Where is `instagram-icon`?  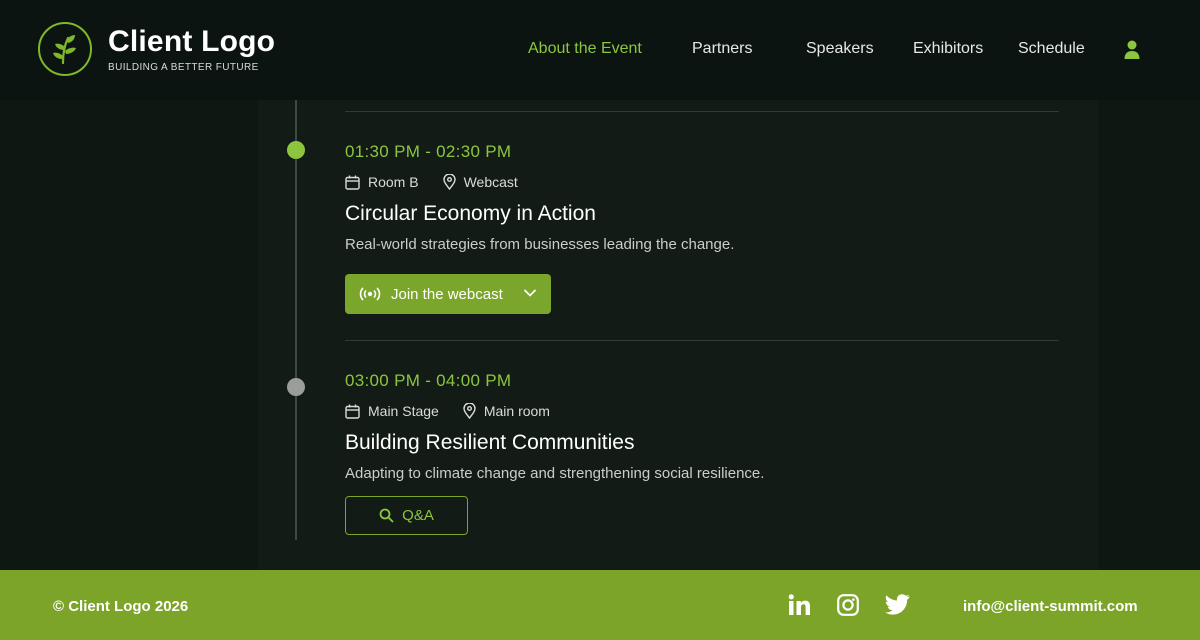
instagram-icon is located at coordinates (848, 607).